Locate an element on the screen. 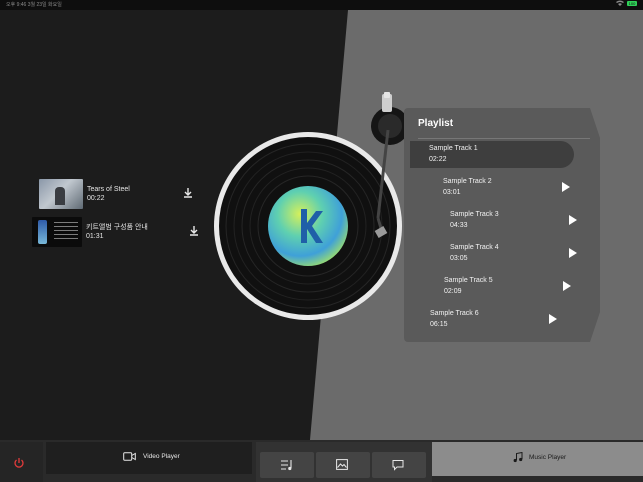  playlist-title: Playlist is located at coordinates (436, 123).